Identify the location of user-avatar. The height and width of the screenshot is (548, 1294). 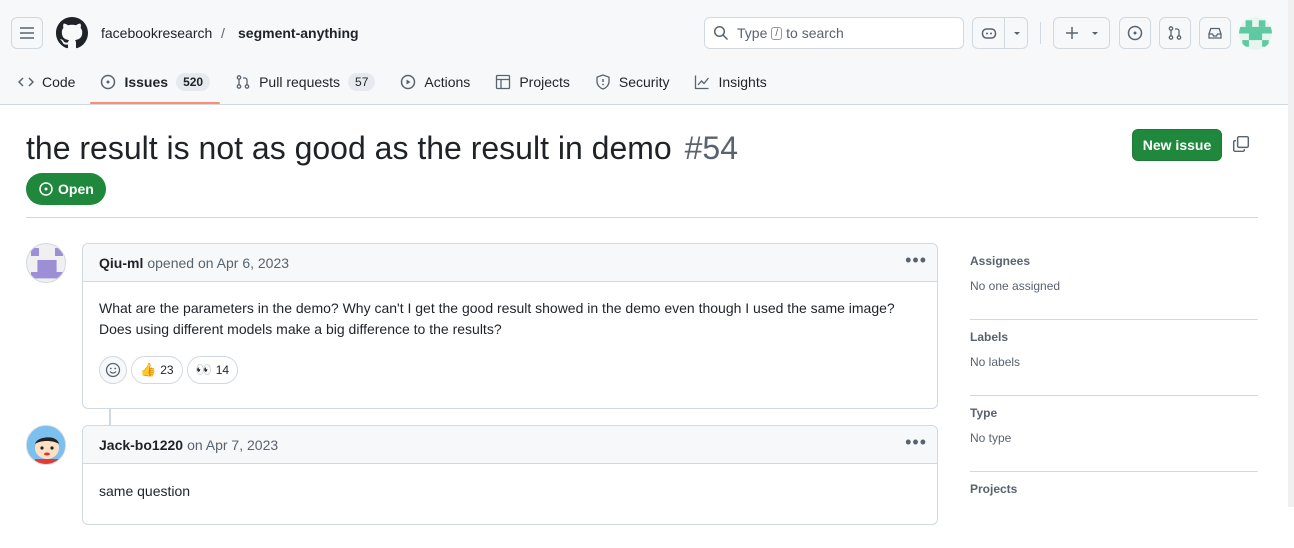
(1255, 33).